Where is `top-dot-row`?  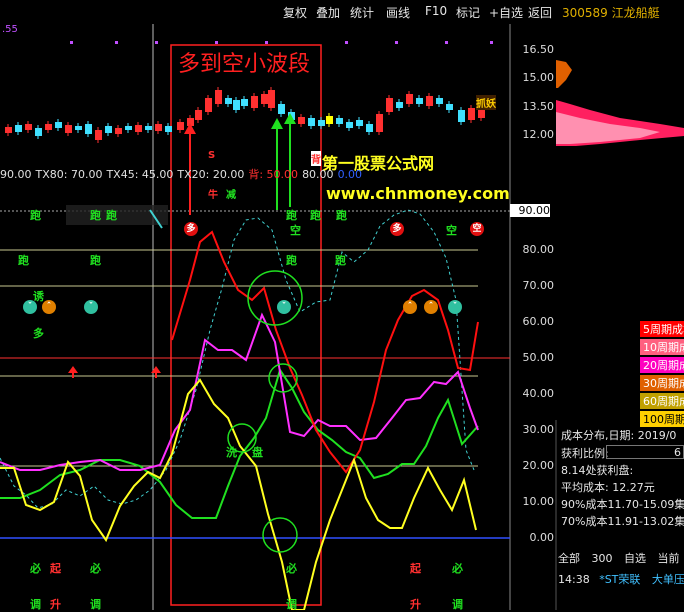
top-dot-row is located at coordinates (281, 42).